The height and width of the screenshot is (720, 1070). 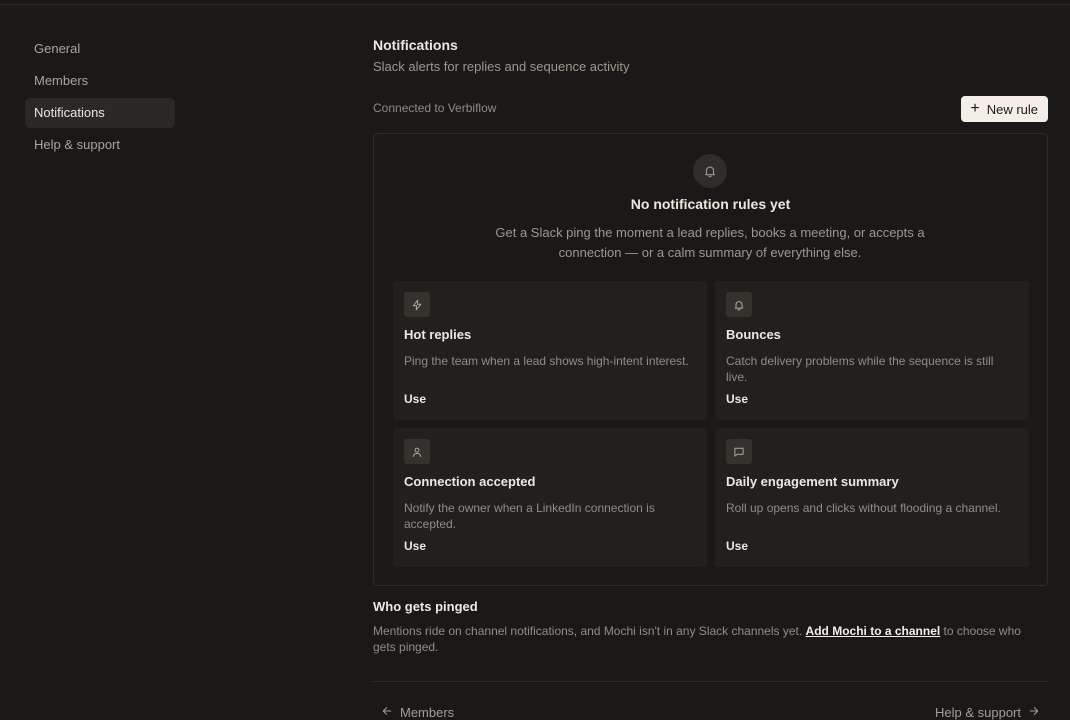 What do you see at coordinates (100, 113) in the screenshot?
I see `sidebar-item-notifications: Notifications` at bounding box center [100, 113].